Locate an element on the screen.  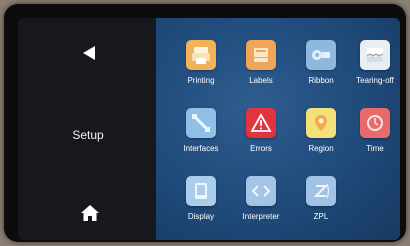
menu-item-tearing-off: Tearing-off is located at coordinates (373, 65).